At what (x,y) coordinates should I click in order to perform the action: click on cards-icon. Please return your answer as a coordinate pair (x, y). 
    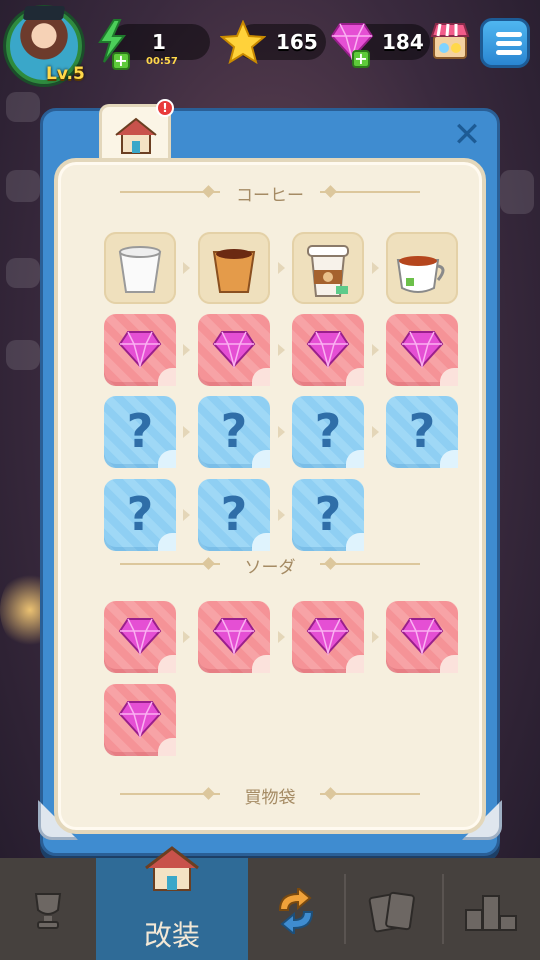
    Looking at the image, I should click on (391, 912).